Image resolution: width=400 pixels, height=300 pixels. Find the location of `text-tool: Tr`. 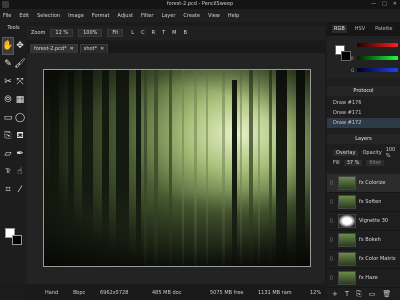

text-tool: Tr is located at coordinates (8, 172).